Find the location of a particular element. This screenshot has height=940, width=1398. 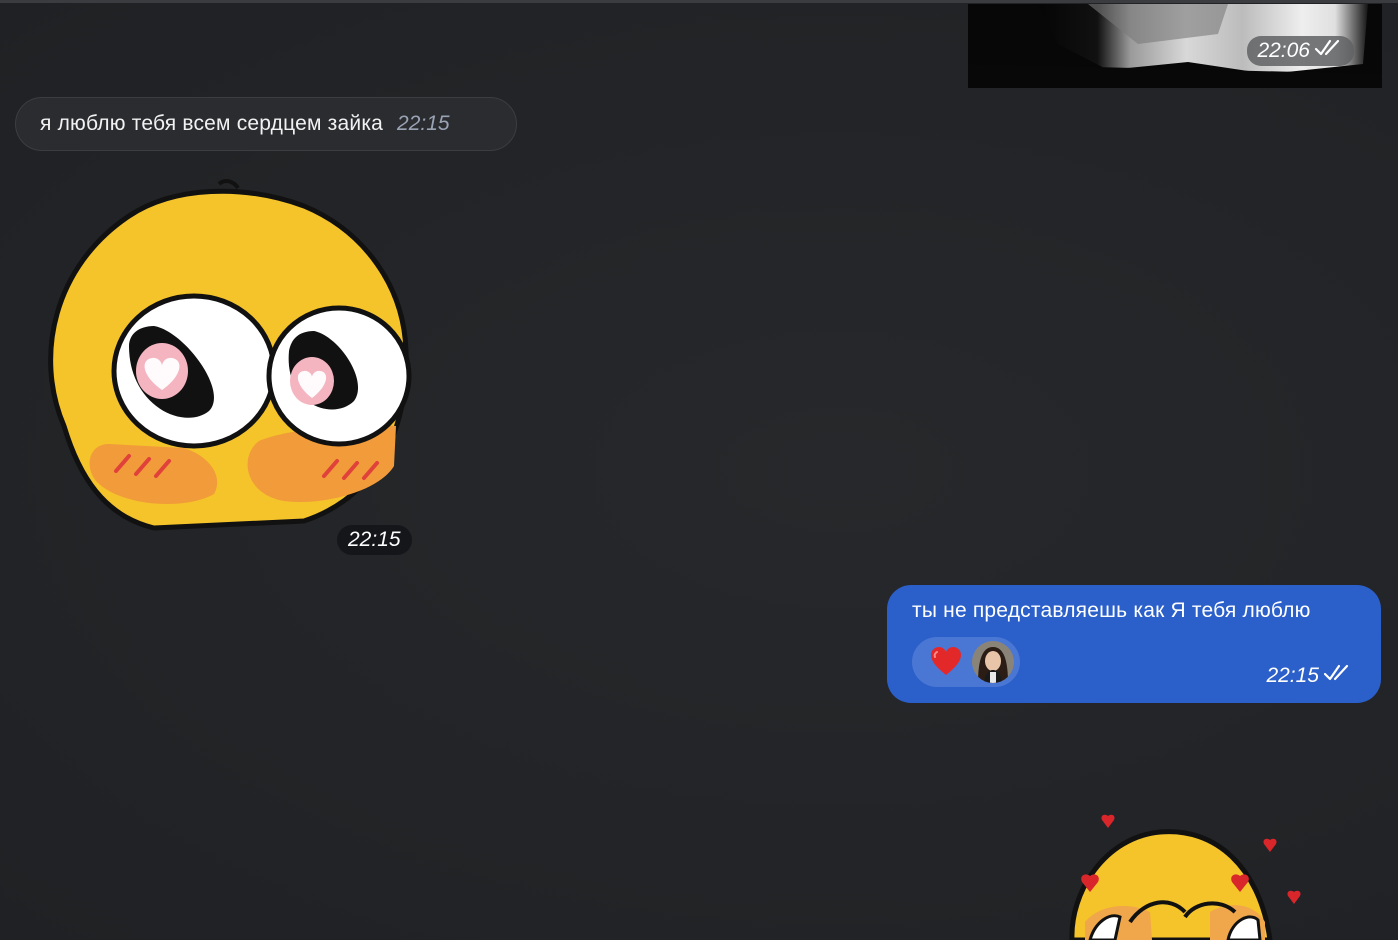

avatar is located at coordinates (993, 662).